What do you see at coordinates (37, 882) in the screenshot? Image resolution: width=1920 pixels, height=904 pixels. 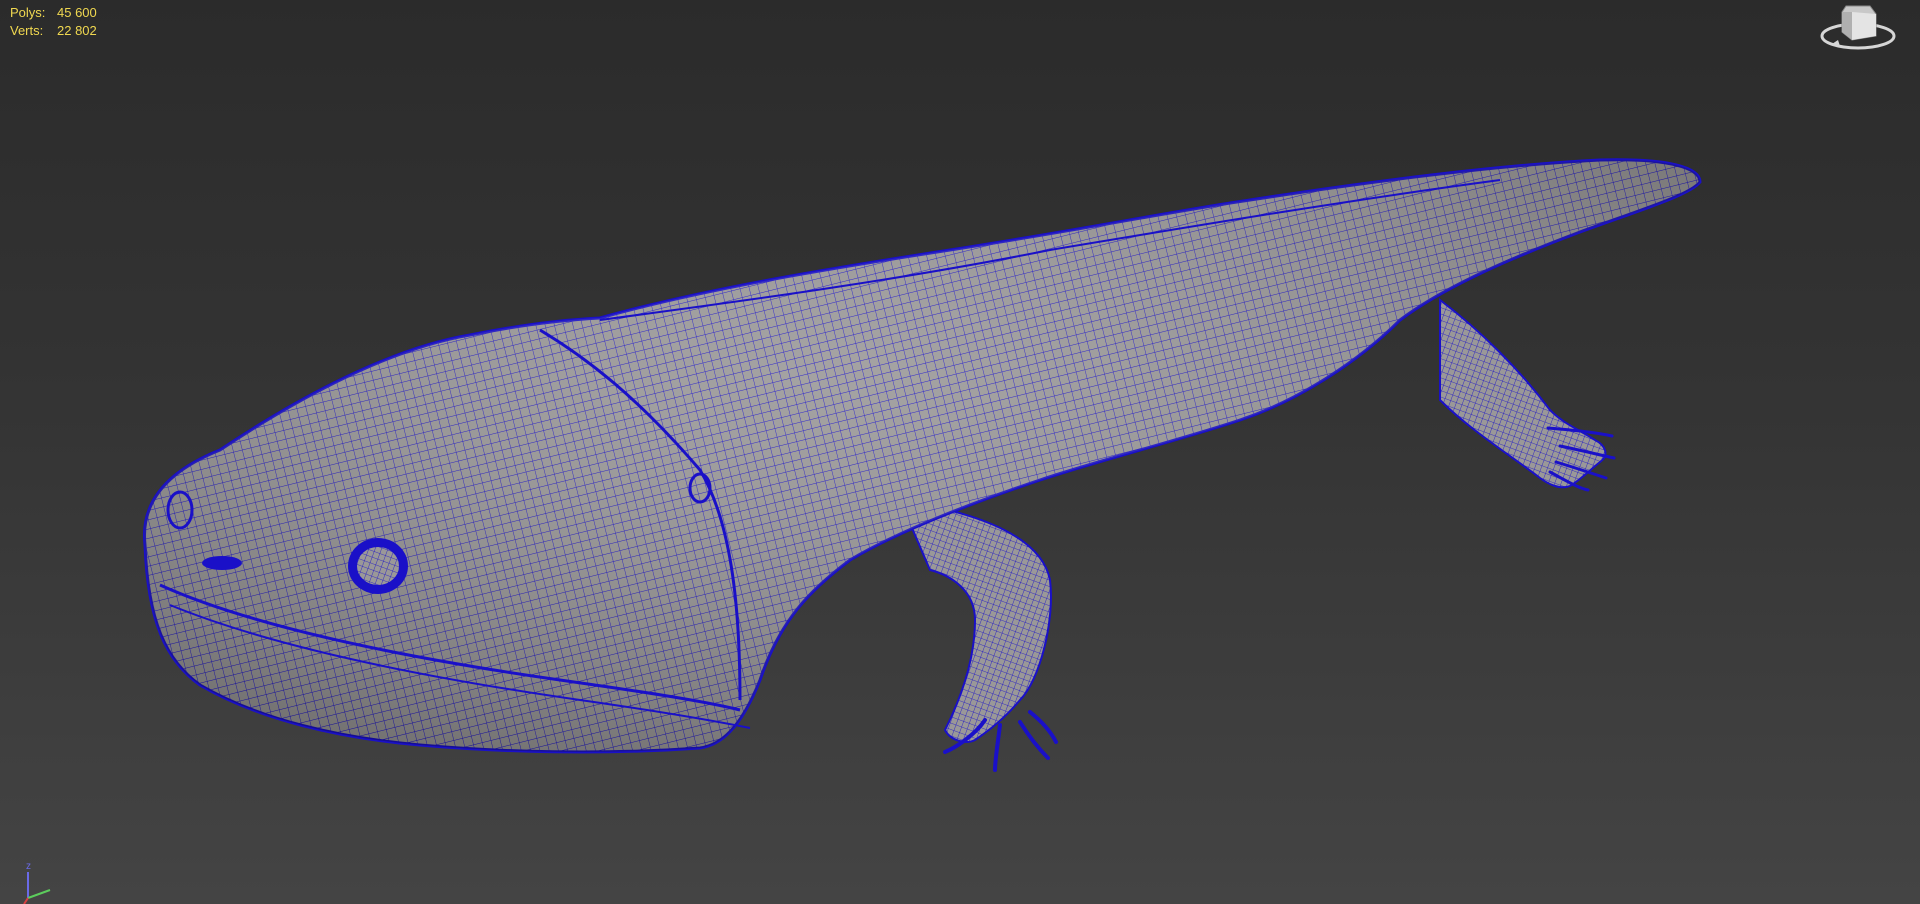 I see `axis-tripod-icon: z` at bounding box center [37, 882].